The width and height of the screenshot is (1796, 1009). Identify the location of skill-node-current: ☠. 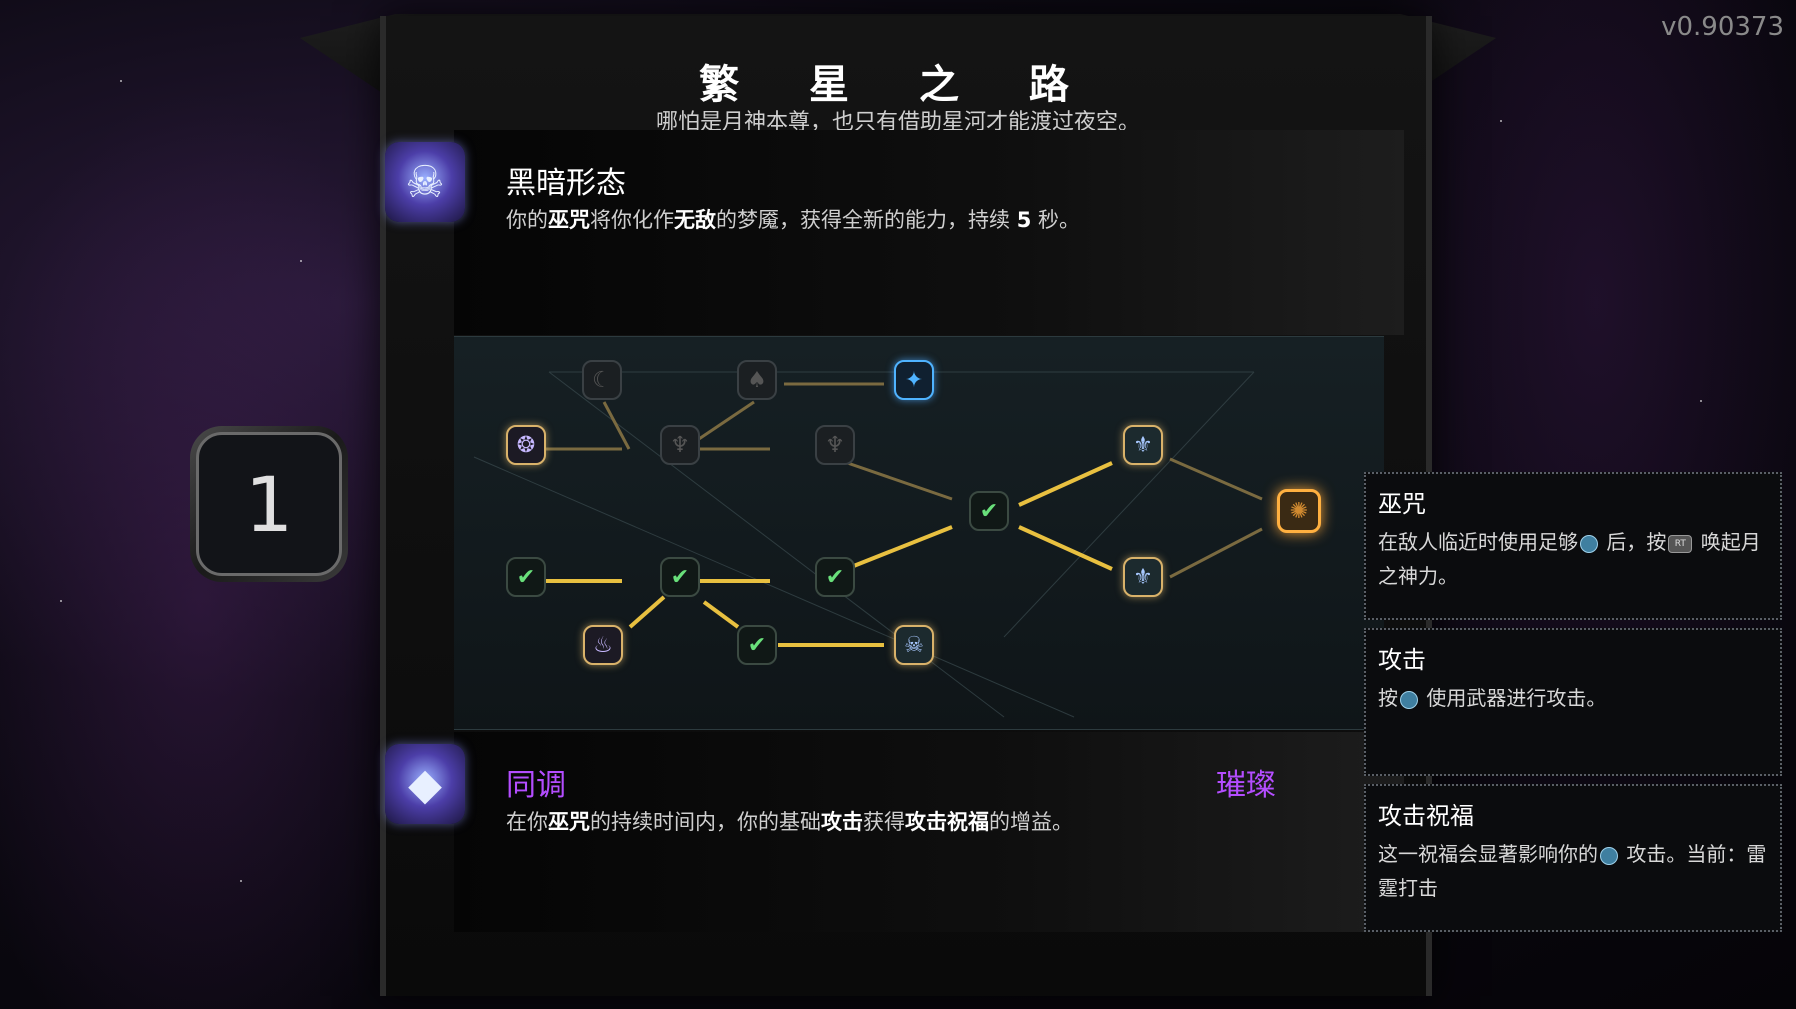
(914, 645).